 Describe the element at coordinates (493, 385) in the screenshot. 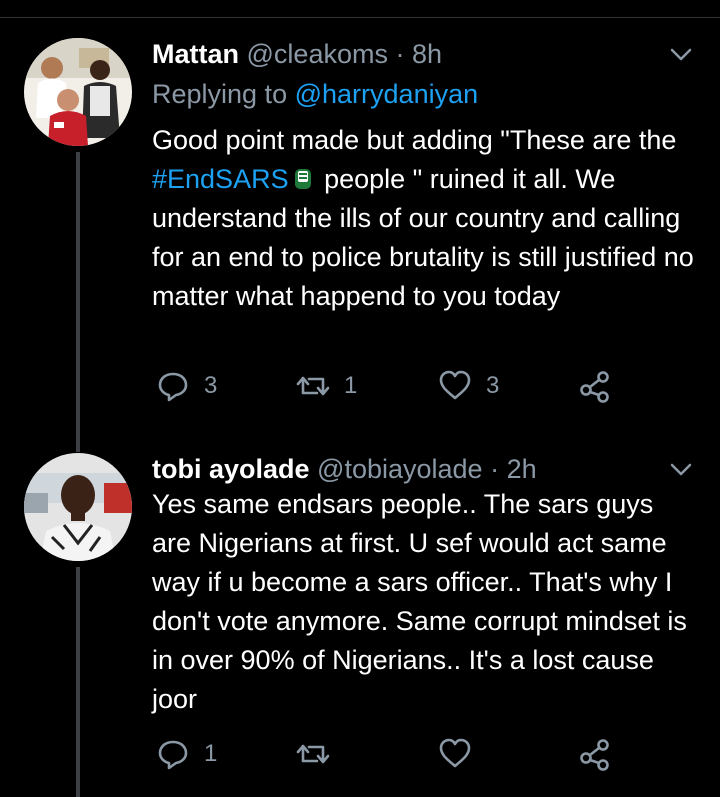

I see `like-count: 3` at that location.